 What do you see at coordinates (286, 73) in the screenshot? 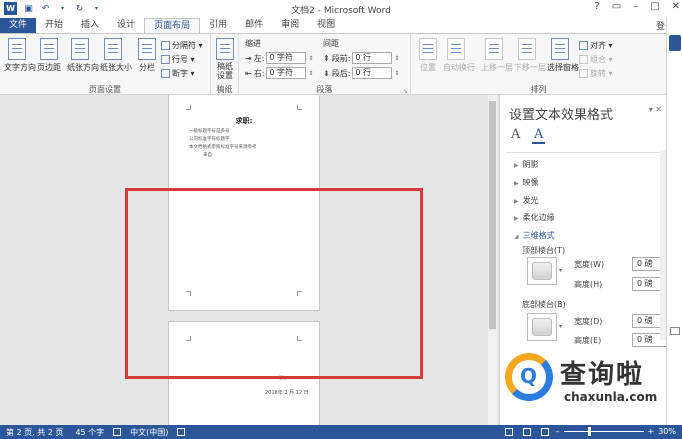
I see `indent-right-input: 0 字符` at bounding box center [286, 73].